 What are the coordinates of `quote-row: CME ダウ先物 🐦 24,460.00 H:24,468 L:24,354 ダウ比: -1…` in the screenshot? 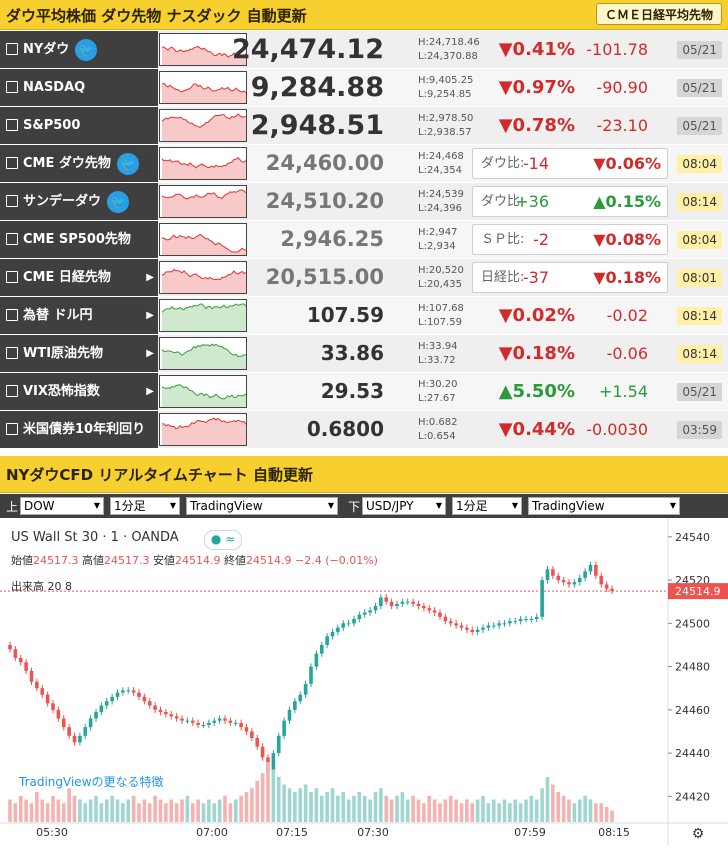 It's located at (364, 164).